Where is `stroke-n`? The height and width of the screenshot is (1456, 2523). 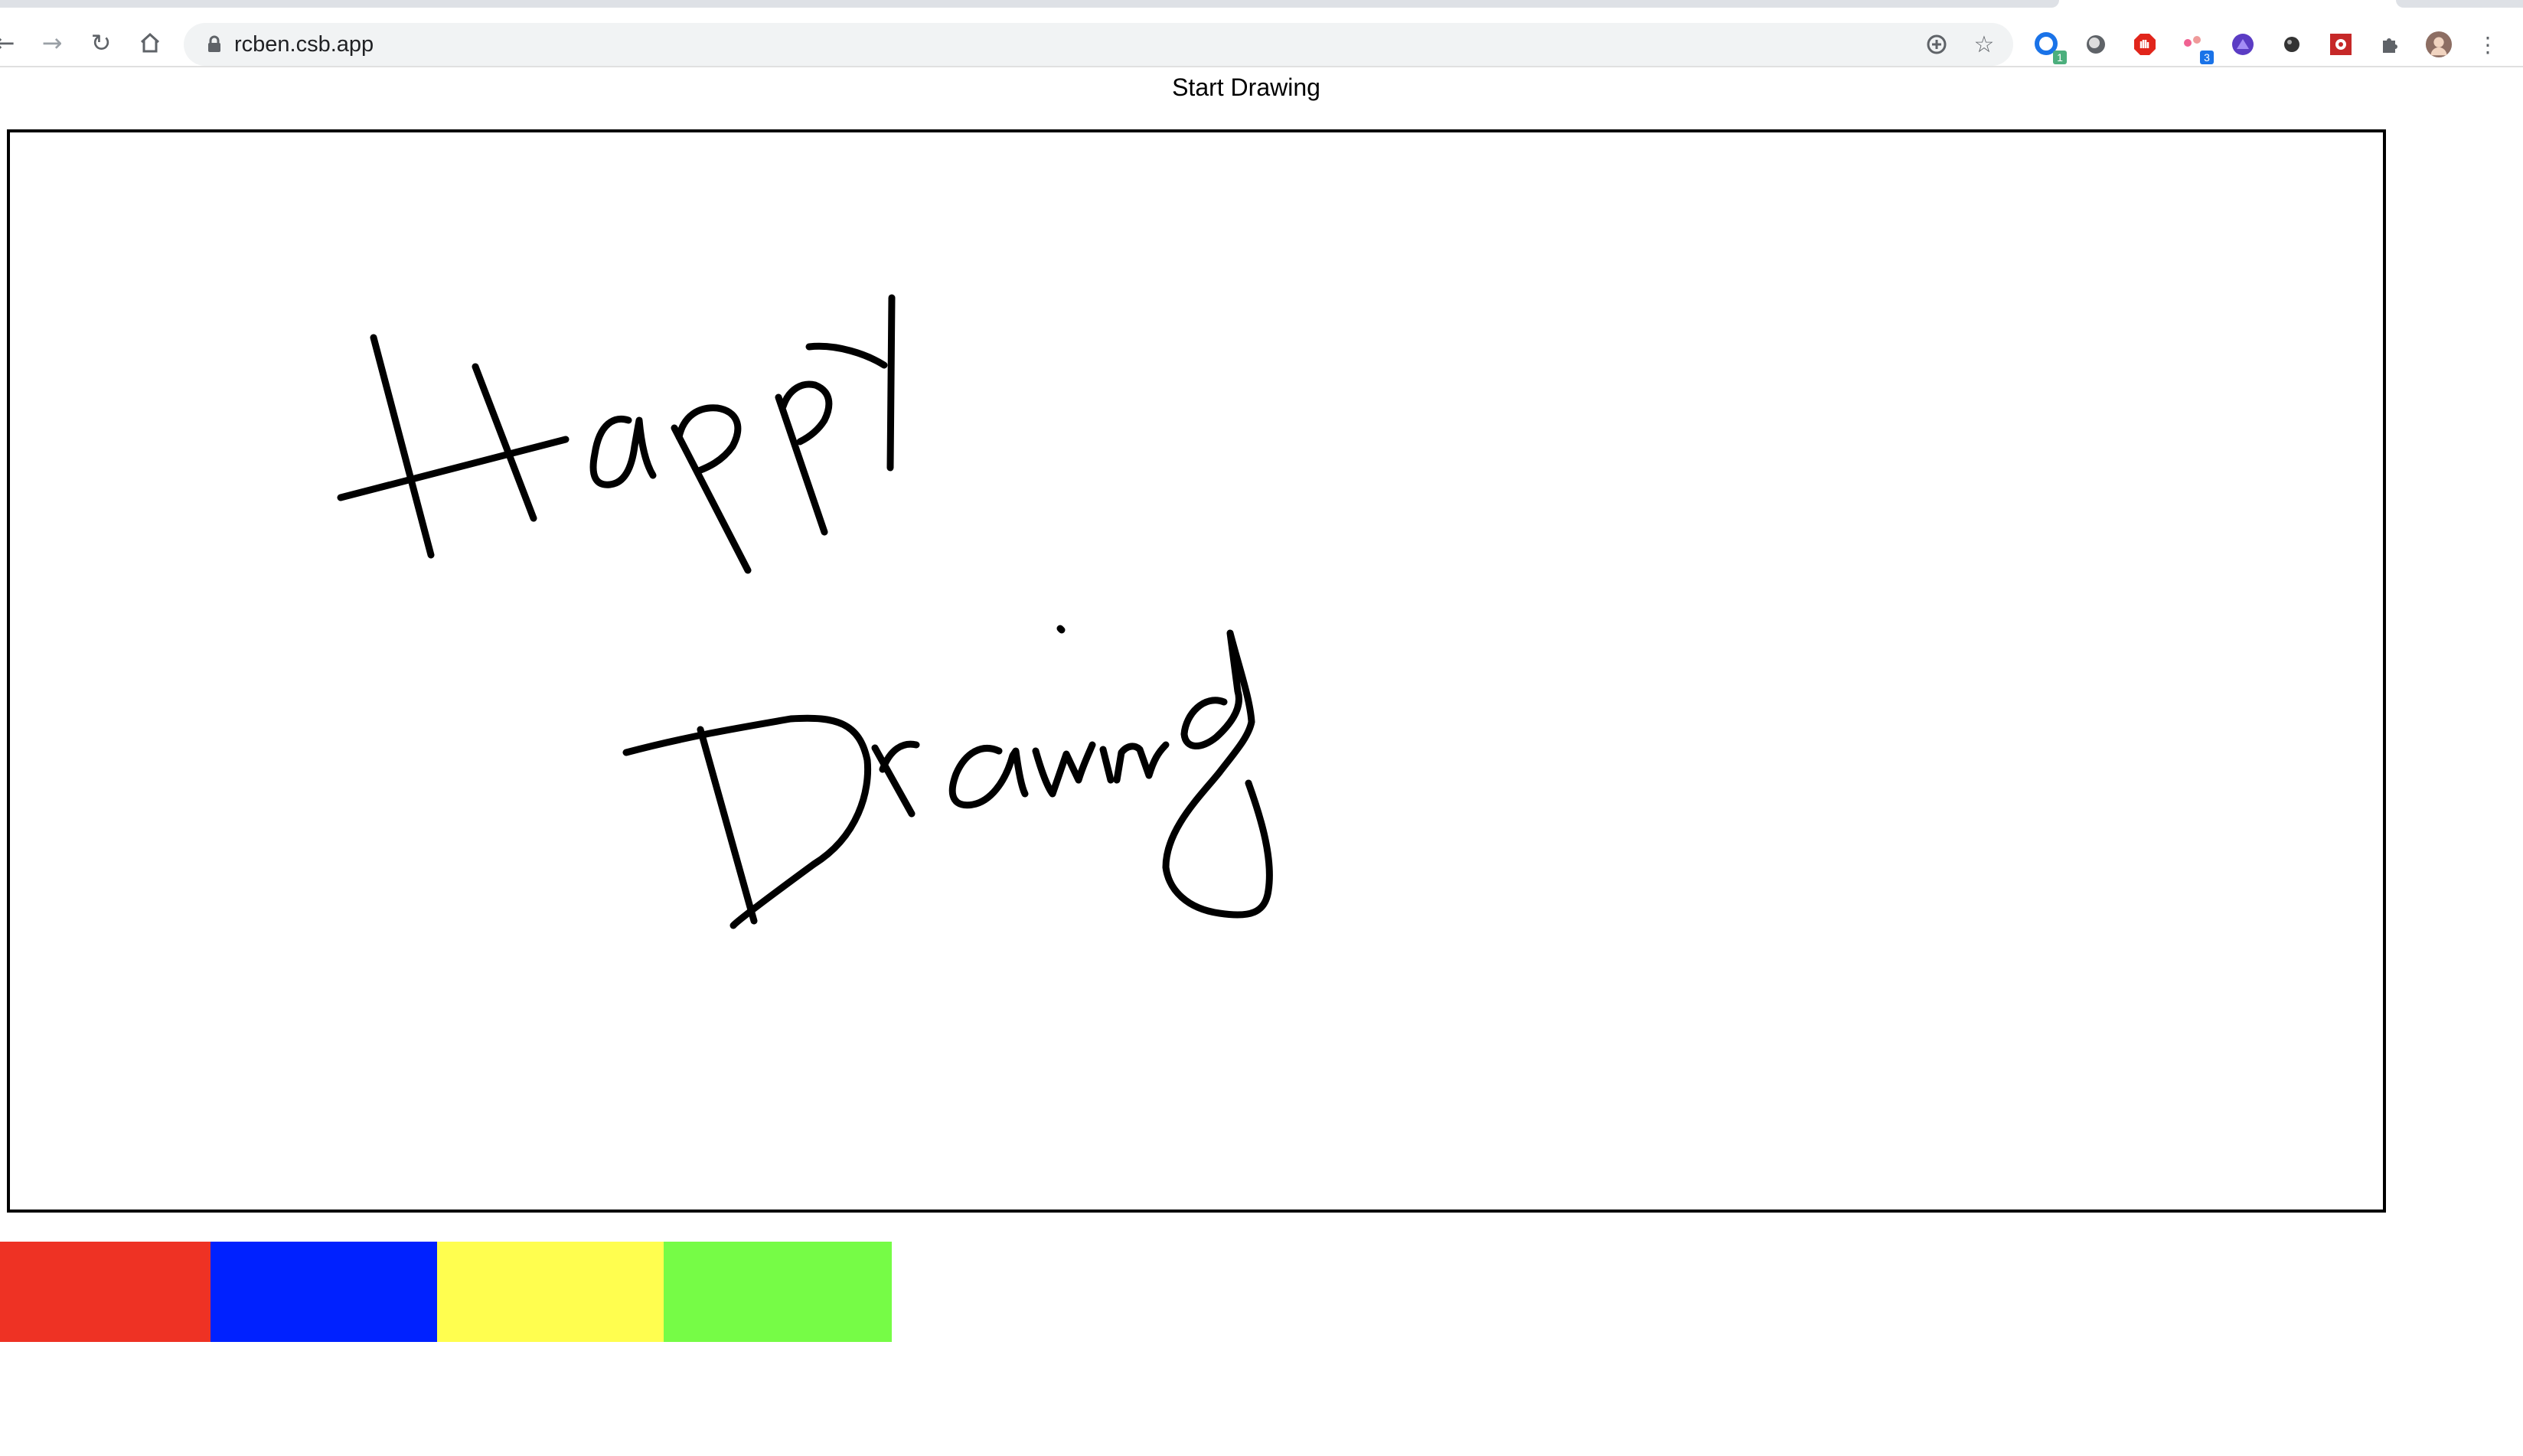
stroke-n is located at coordinates (1141, 762).